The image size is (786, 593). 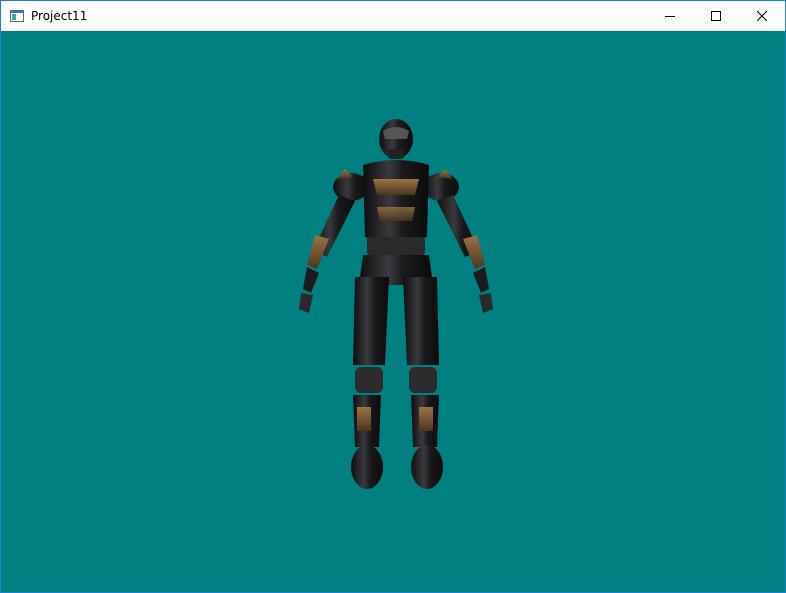 What do you see at coordinates (17, 16) in the screenshot?
I see `app-window-icon` at bounding box center [17, 16].